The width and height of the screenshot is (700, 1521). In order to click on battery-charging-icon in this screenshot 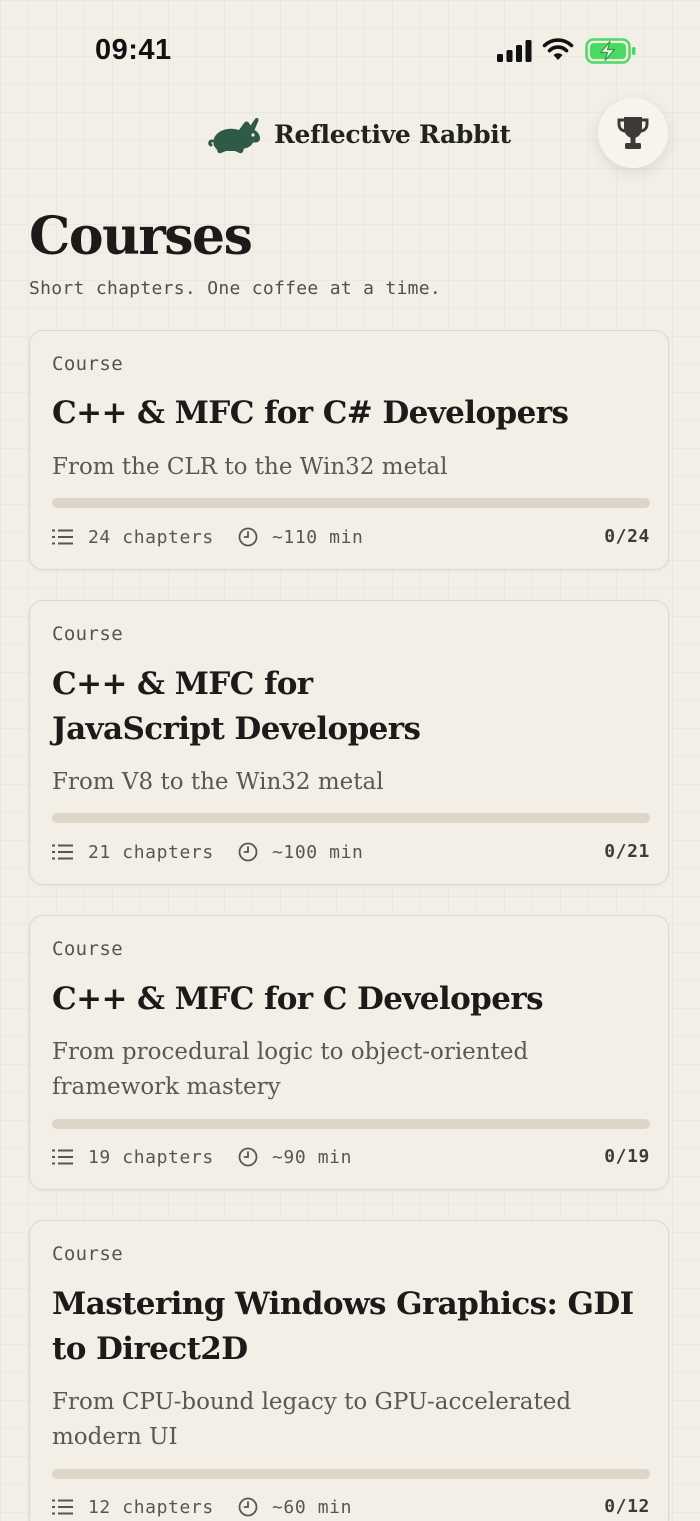, I will do `click(610, 51)`.